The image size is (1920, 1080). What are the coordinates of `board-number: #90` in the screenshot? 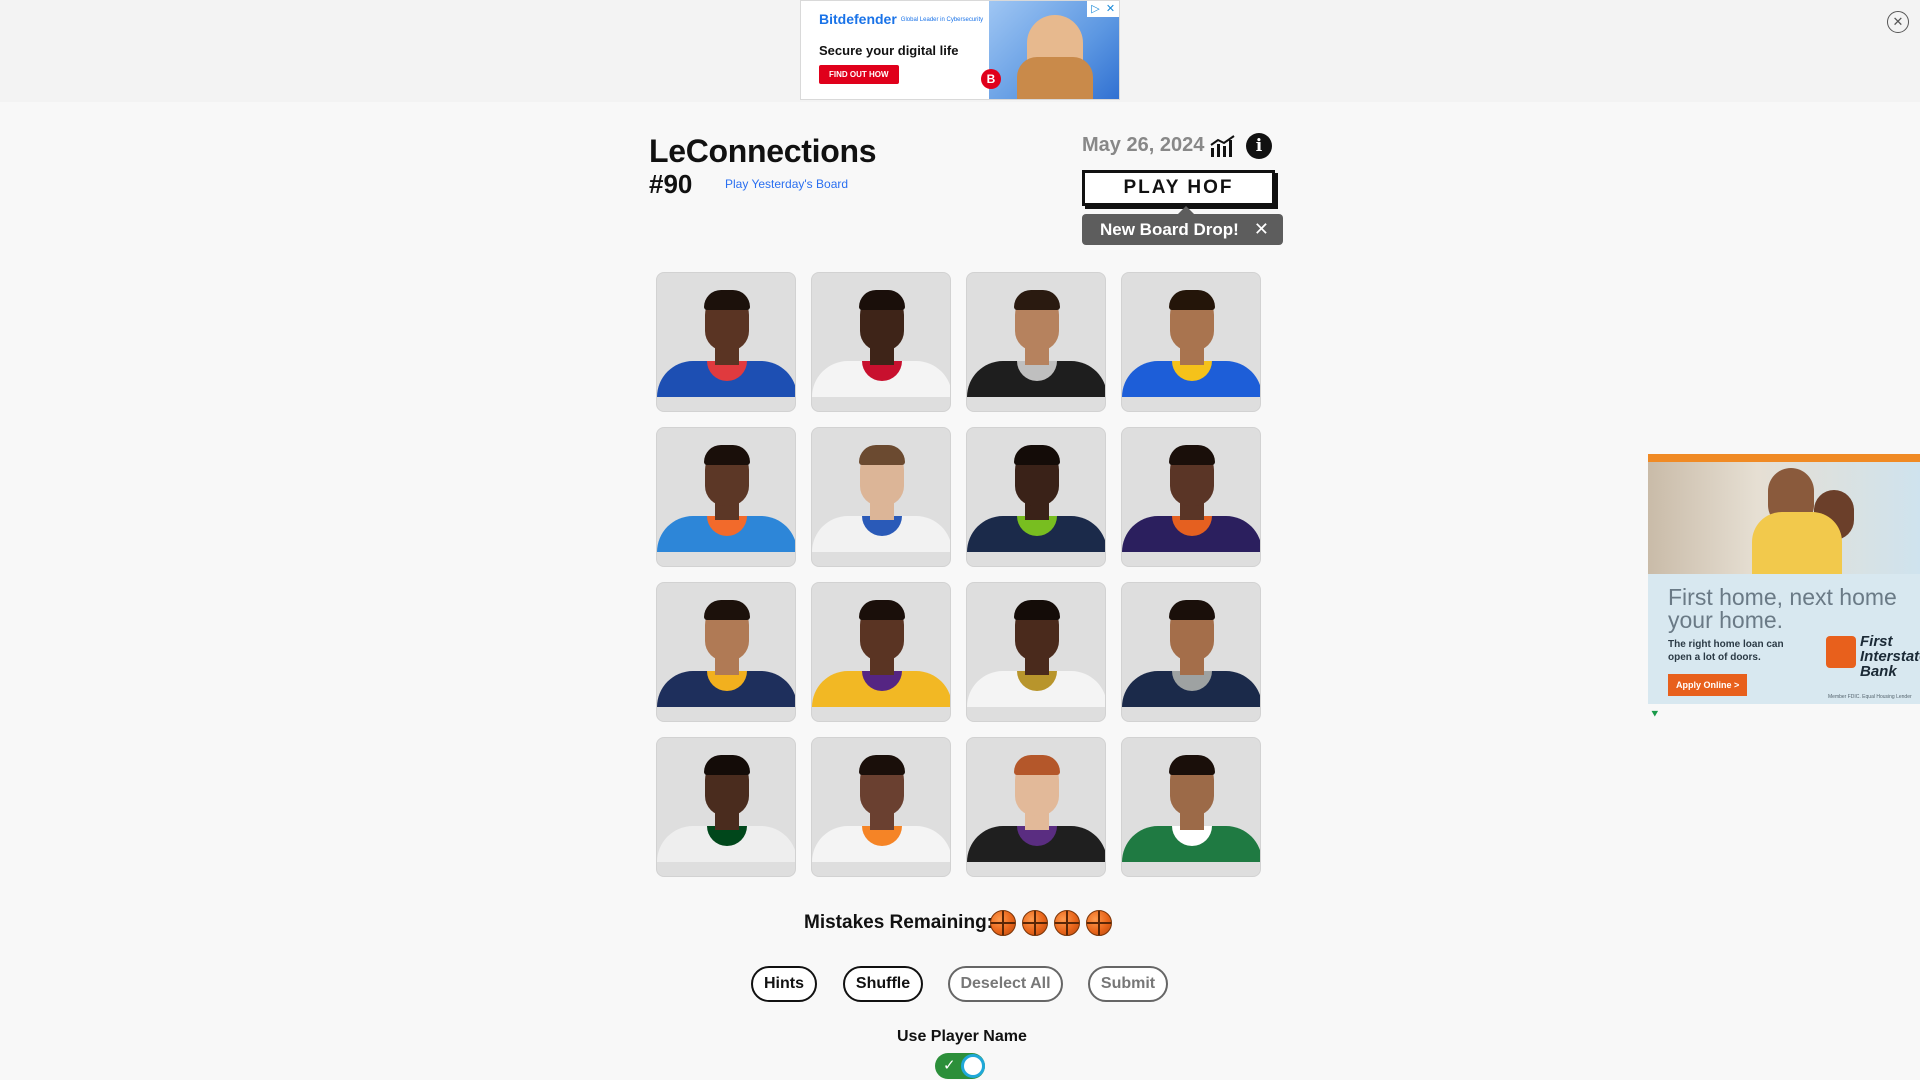 It's located at (671, 184).